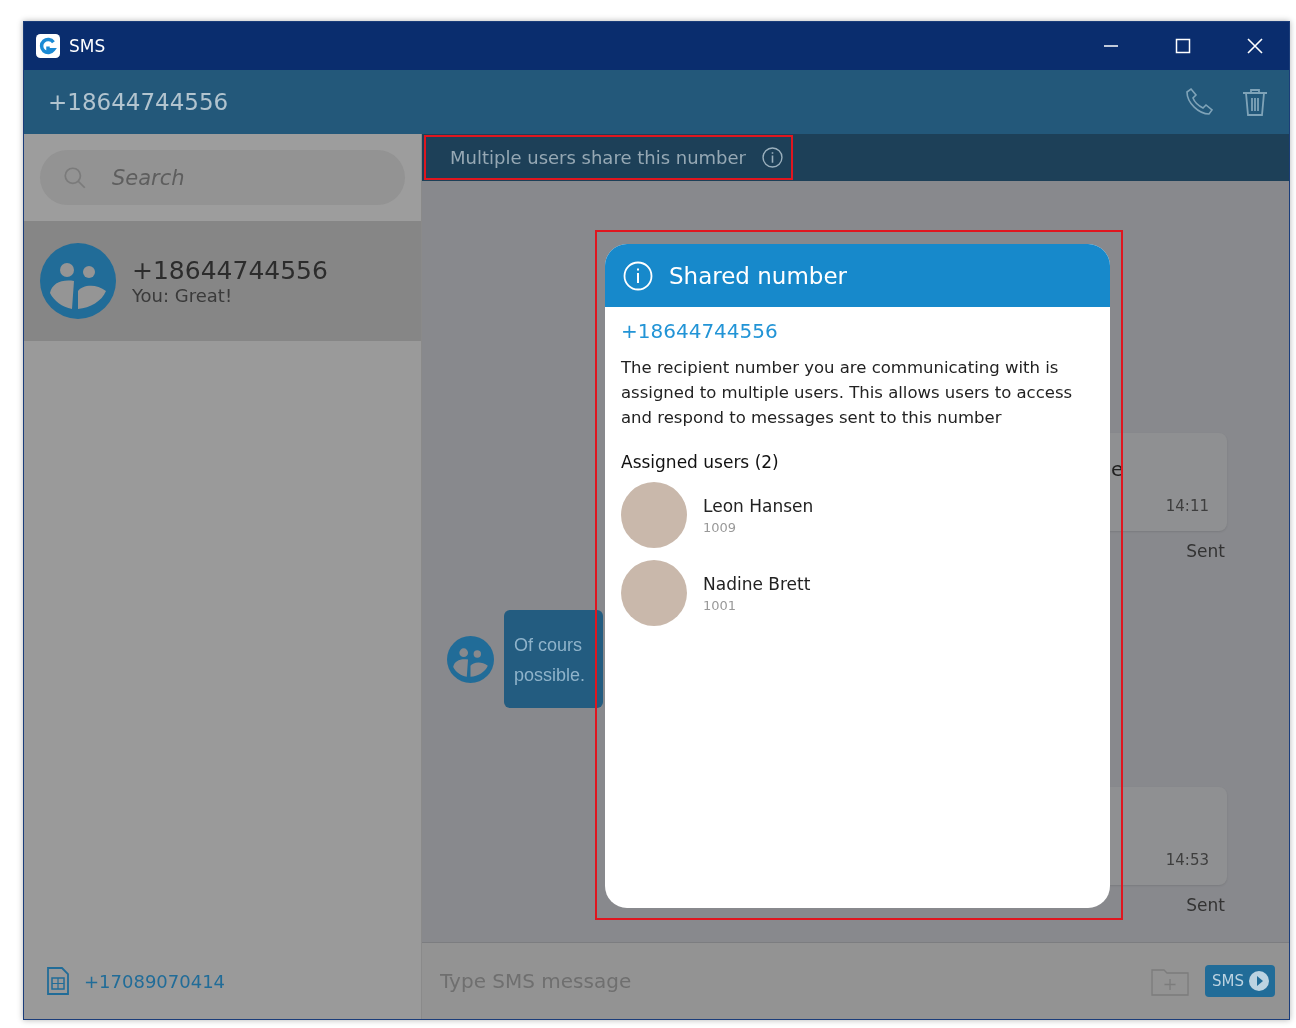  What do you see at coordinates (155, 981) in the screenshot?
I see `own-number: +17089070414` at bounding box center [155, 981].